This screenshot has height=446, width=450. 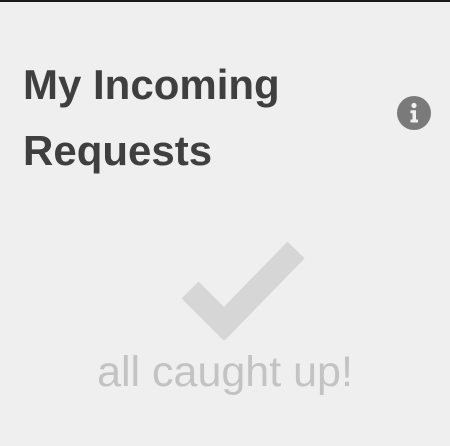 What do you see at coordinates (151, 117) in the screenshot?
I see `panel-title: My Incoming Requests` at bounding box center [151, 117].